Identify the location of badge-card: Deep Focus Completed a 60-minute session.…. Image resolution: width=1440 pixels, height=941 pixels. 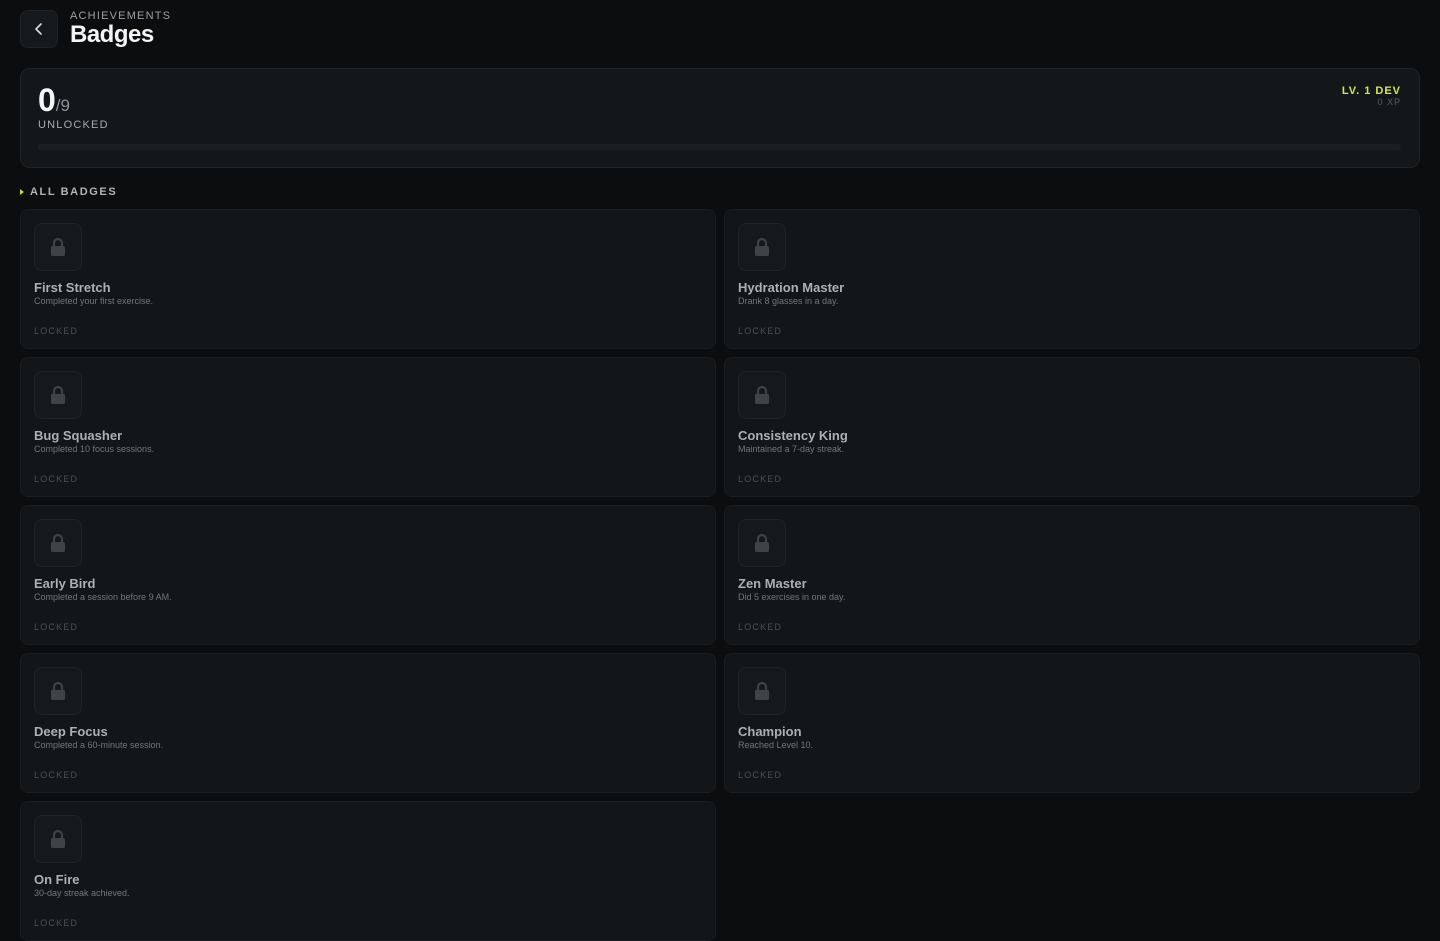
(368, 723).